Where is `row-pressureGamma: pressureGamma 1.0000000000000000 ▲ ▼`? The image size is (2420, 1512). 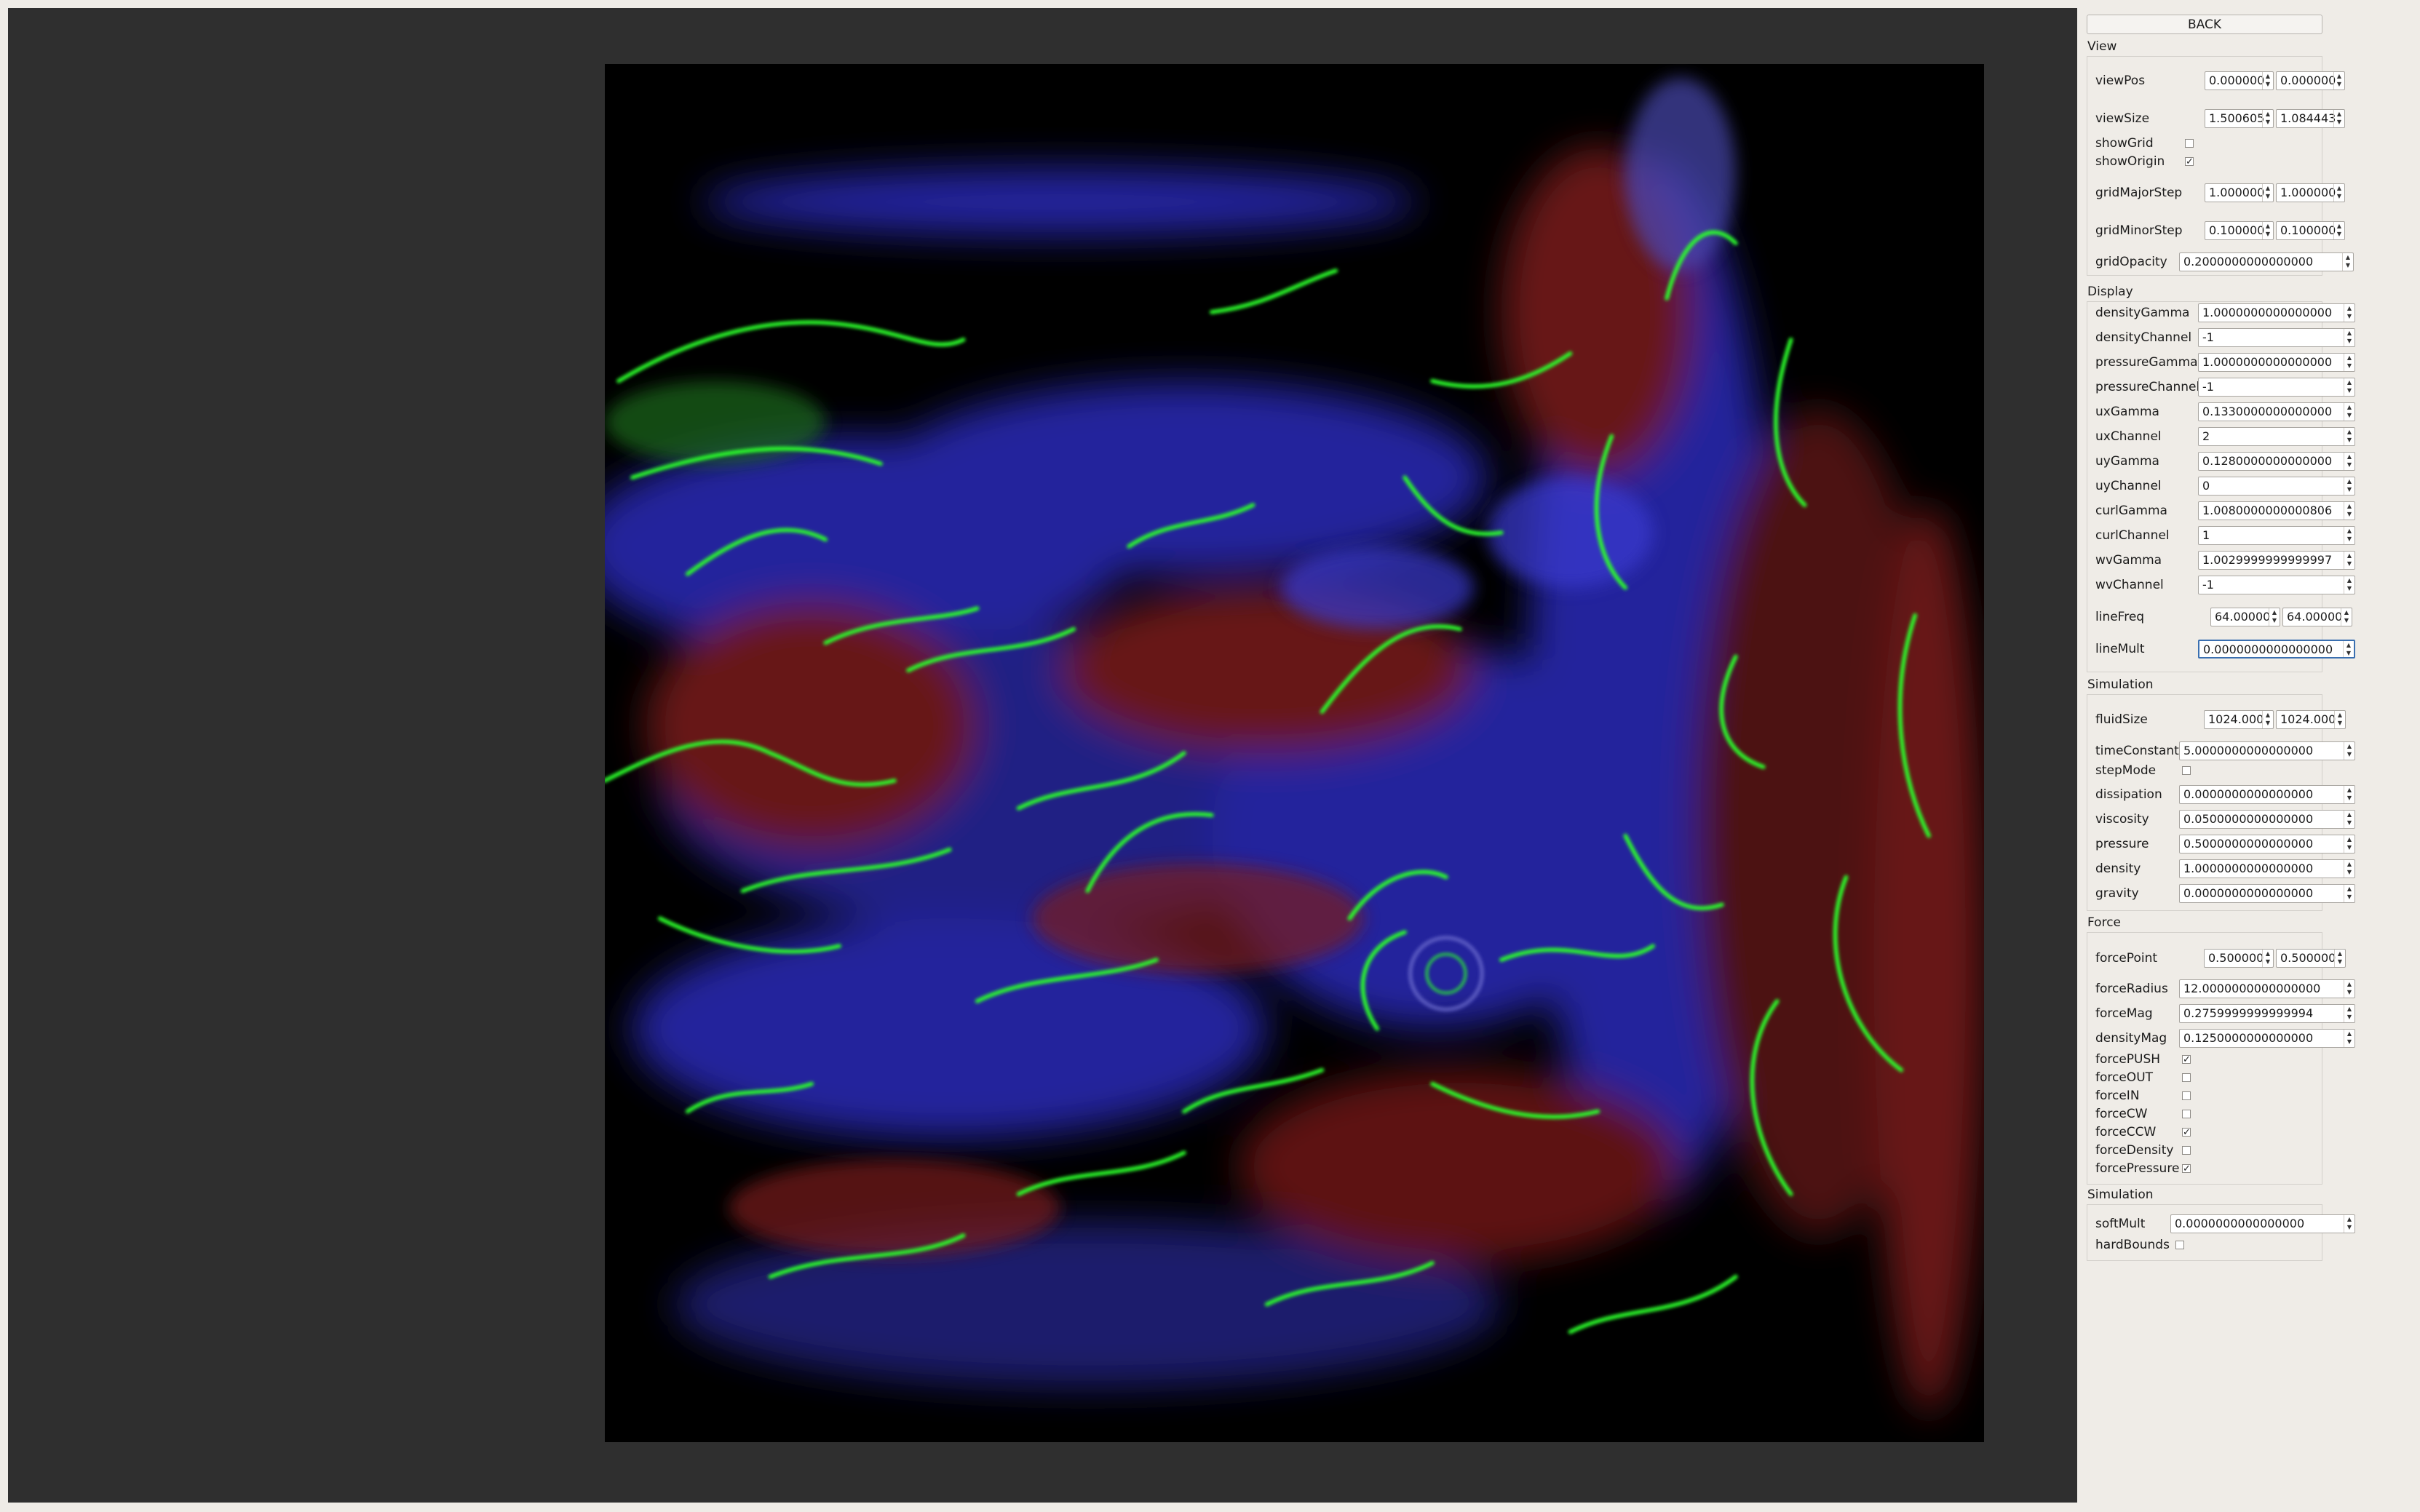
row-pressureGamma: pressureGamma 1.0000000000000000 ▲ ▼ is located at coordinates (2221, 362).